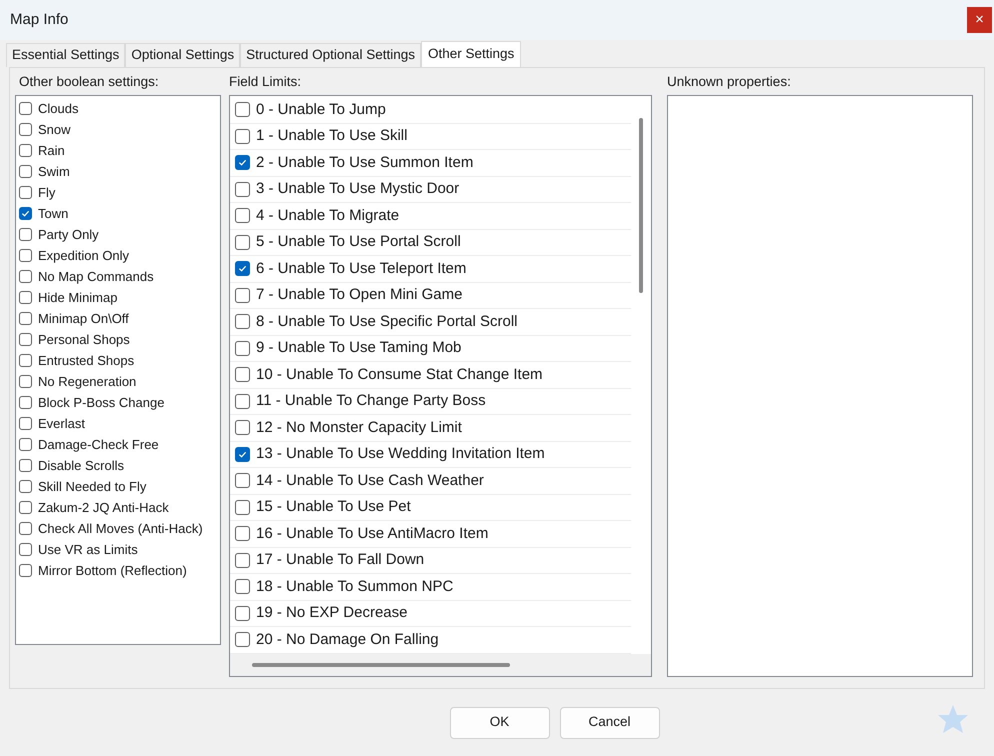  Describe the element at coordinates (358, 242) in the screenshot. I see `field-limit-label: 5 - Unable To Use Portal Scroll` at that location.